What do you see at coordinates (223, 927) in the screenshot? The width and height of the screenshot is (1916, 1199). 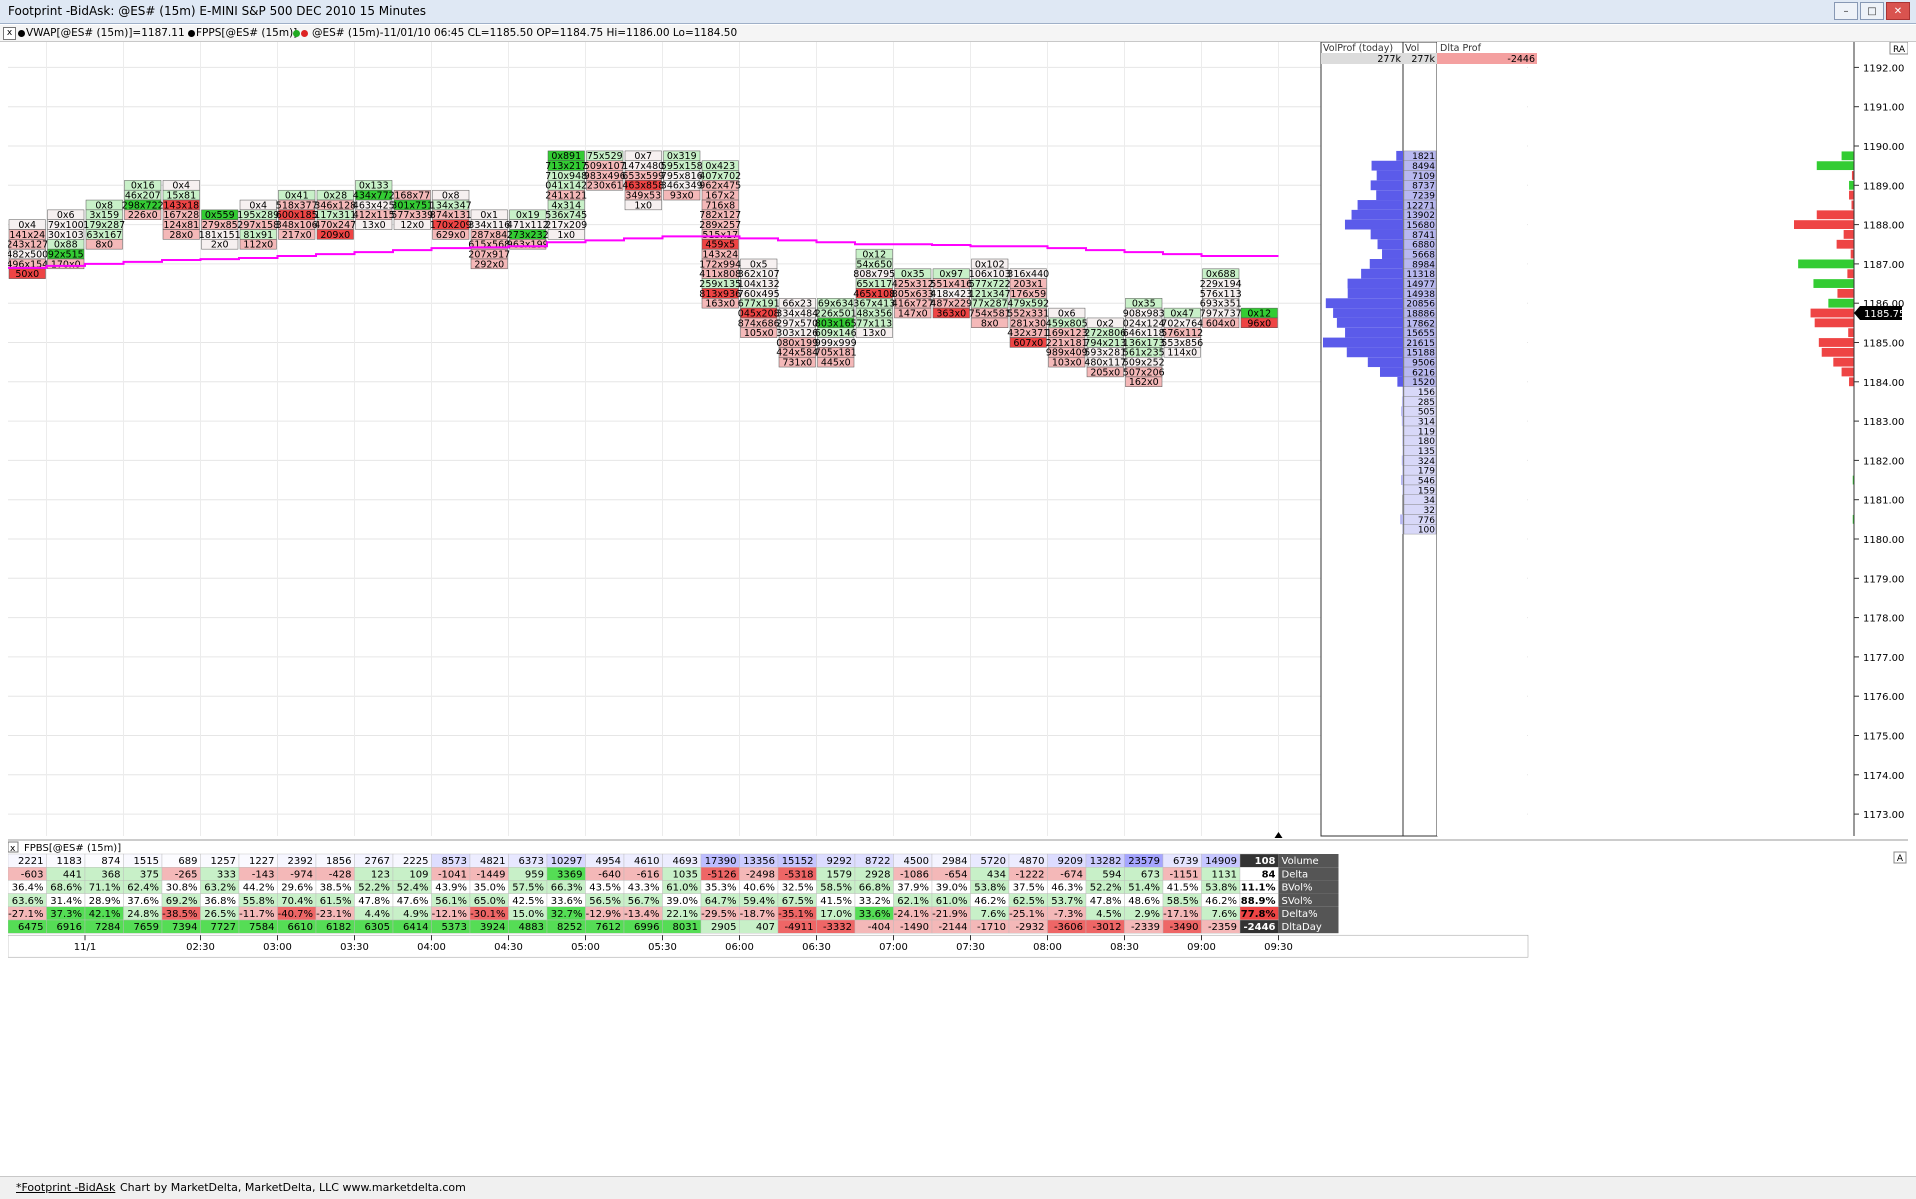 I see `stat-cell-text: 7727` at bounding box center [223, 927].